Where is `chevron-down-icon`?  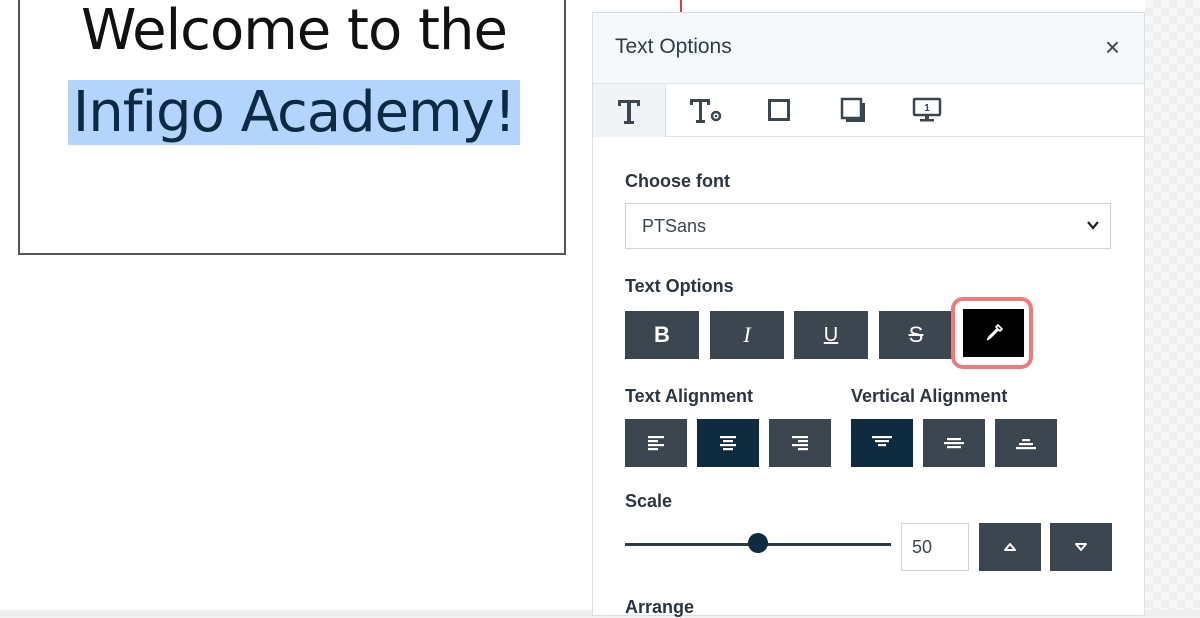
chevron-down-icon is located at coordinates (1093, 225).